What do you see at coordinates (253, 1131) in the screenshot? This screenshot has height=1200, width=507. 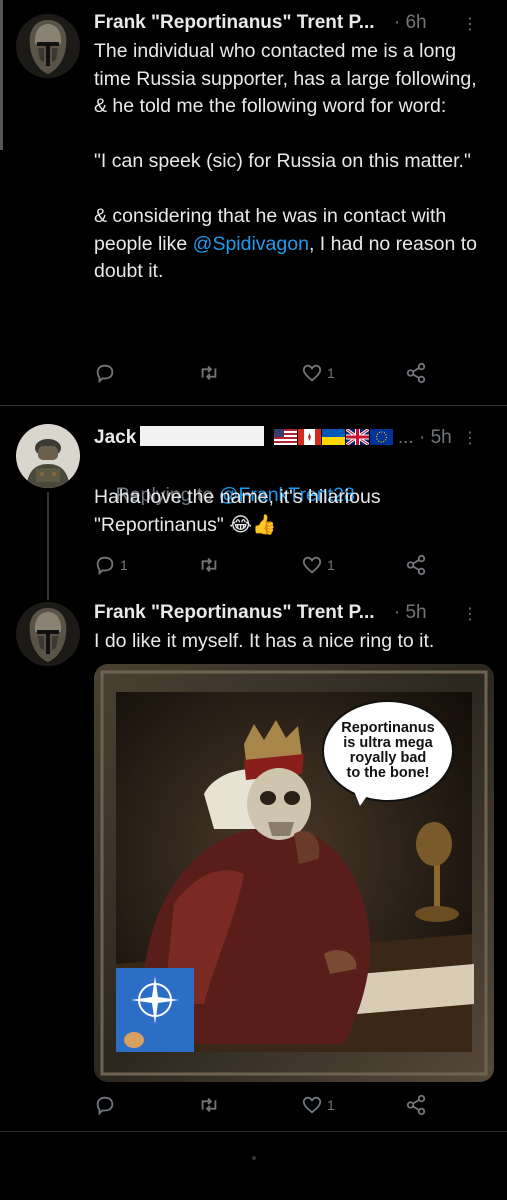 I see `divider` at bounding box center [253, 1131].